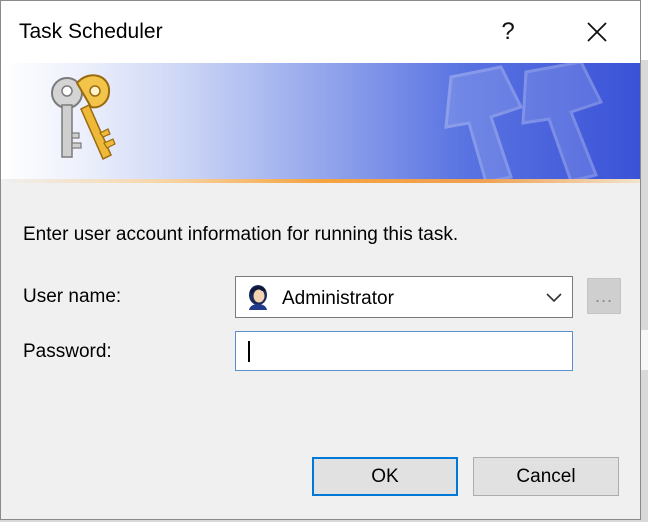  Describe the element at coordinates (249, 351) in the screenshot. I see `text-caret` at that location.